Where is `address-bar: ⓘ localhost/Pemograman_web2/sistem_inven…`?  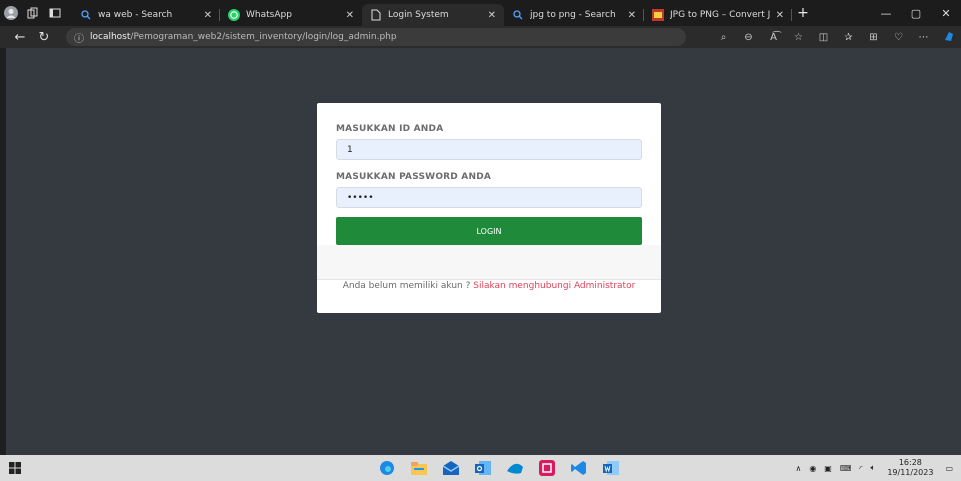
address-bar: ⓘ localhost/Pemograman_web2/sistem_inven… is located at coordinates (376, 37).